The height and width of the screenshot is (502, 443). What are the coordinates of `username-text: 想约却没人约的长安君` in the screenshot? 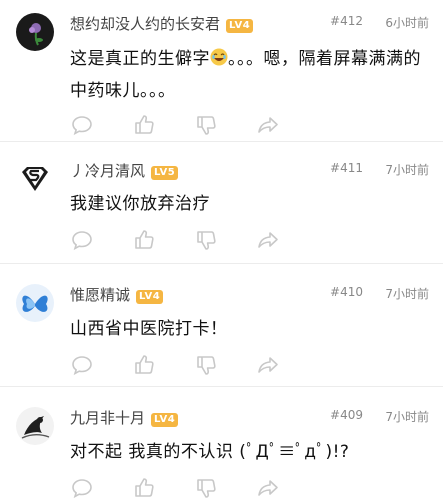 It's located at (145, 24).